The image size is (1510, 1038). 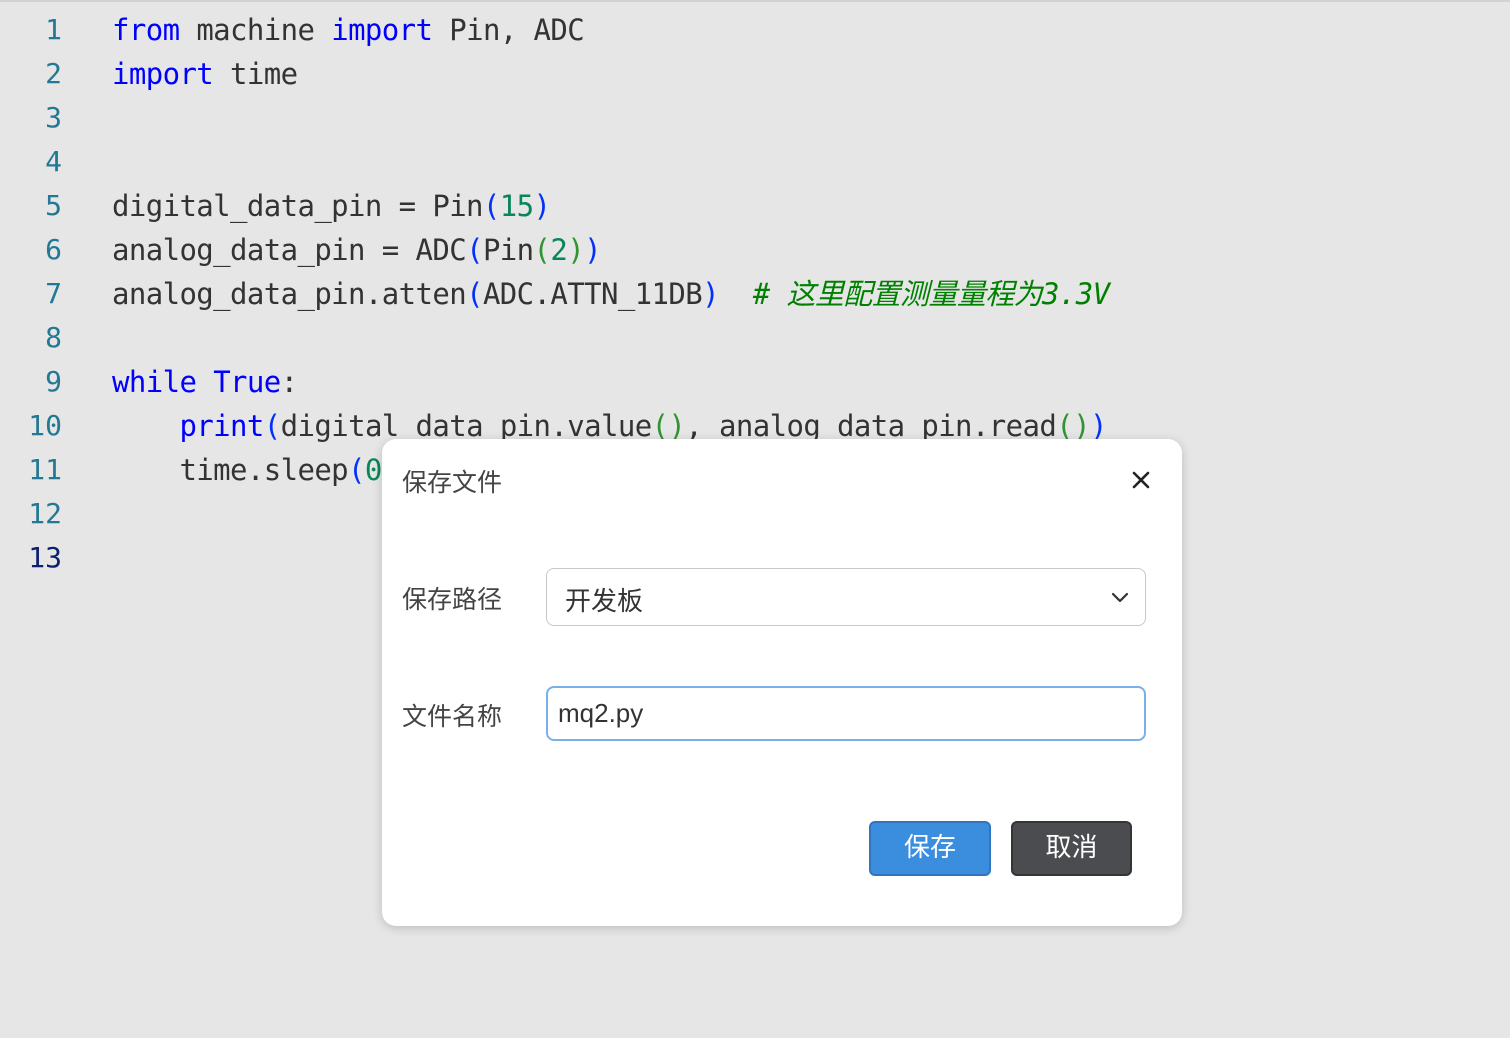 I want to click on line-number: 2, so click(x=53, y=73).